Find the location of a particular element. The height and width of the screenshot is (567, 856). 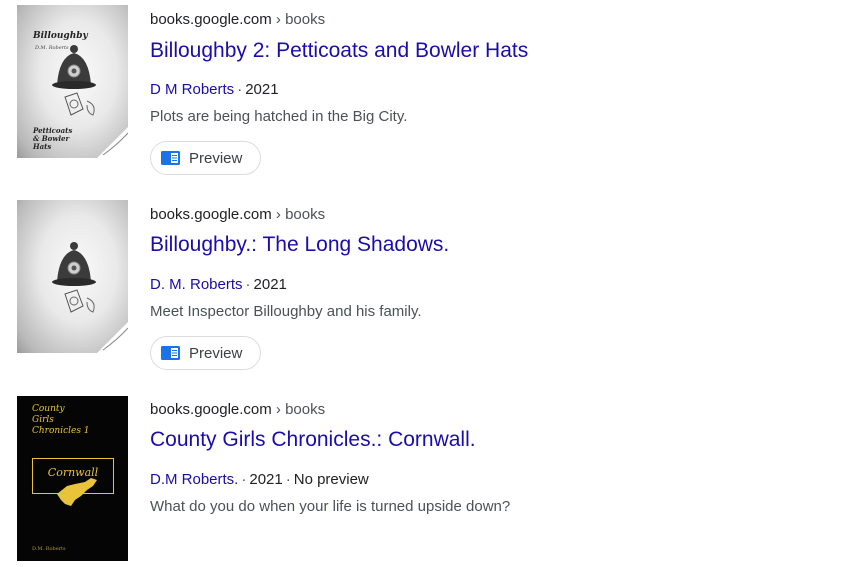

book-cover-image is located at coordinates (72, 276).